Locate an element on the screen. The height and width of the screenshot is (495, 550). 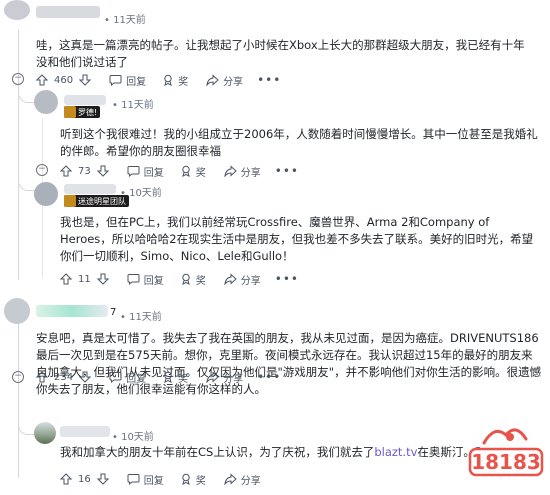
comment-link: blazt.tv is located at coordinates (395, 452).